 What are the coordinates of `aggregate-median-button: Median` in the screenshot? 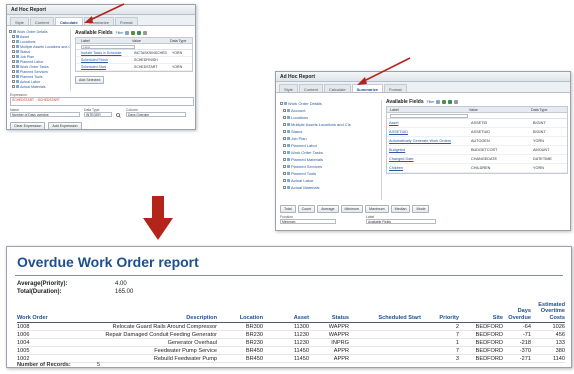 It's located at (400, 209).